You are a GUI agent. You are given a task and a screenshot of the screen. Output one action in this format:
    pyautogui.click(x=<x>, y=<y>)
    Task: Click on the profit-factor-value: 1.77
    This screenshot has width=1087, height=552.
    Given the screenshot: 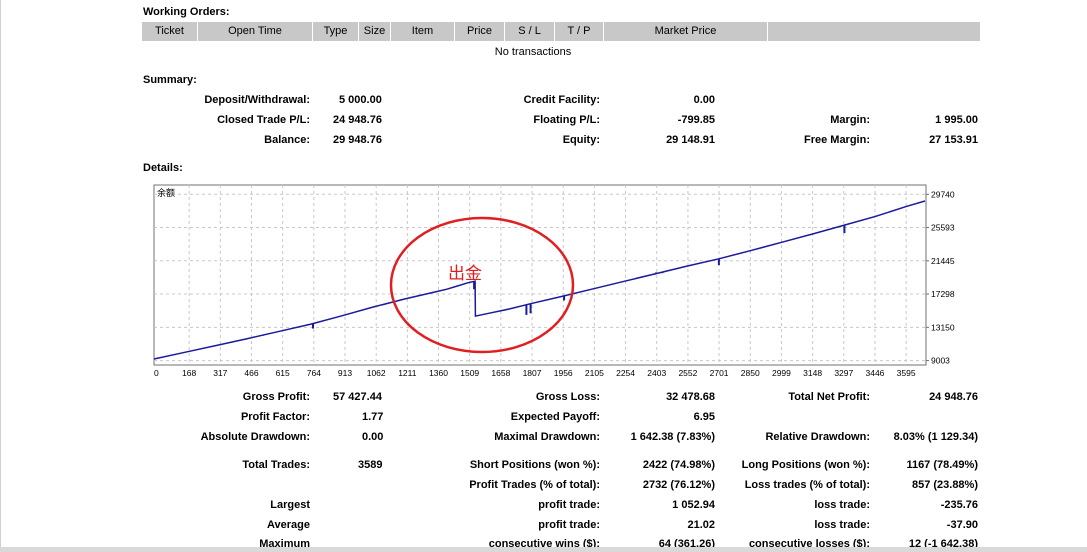 What is the action you would take?
    pyautogui.click(x=373, y=417)
    